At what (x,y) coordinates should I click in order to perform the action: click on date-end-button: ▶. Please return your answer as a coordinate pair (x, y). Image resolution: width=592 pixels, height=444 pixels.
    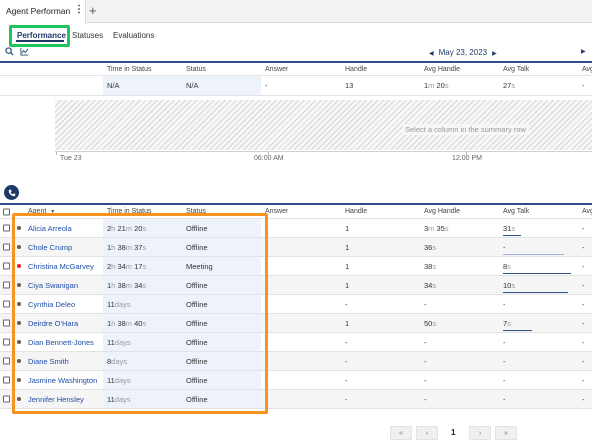
    Looking at the image, I should click on (583, 51).